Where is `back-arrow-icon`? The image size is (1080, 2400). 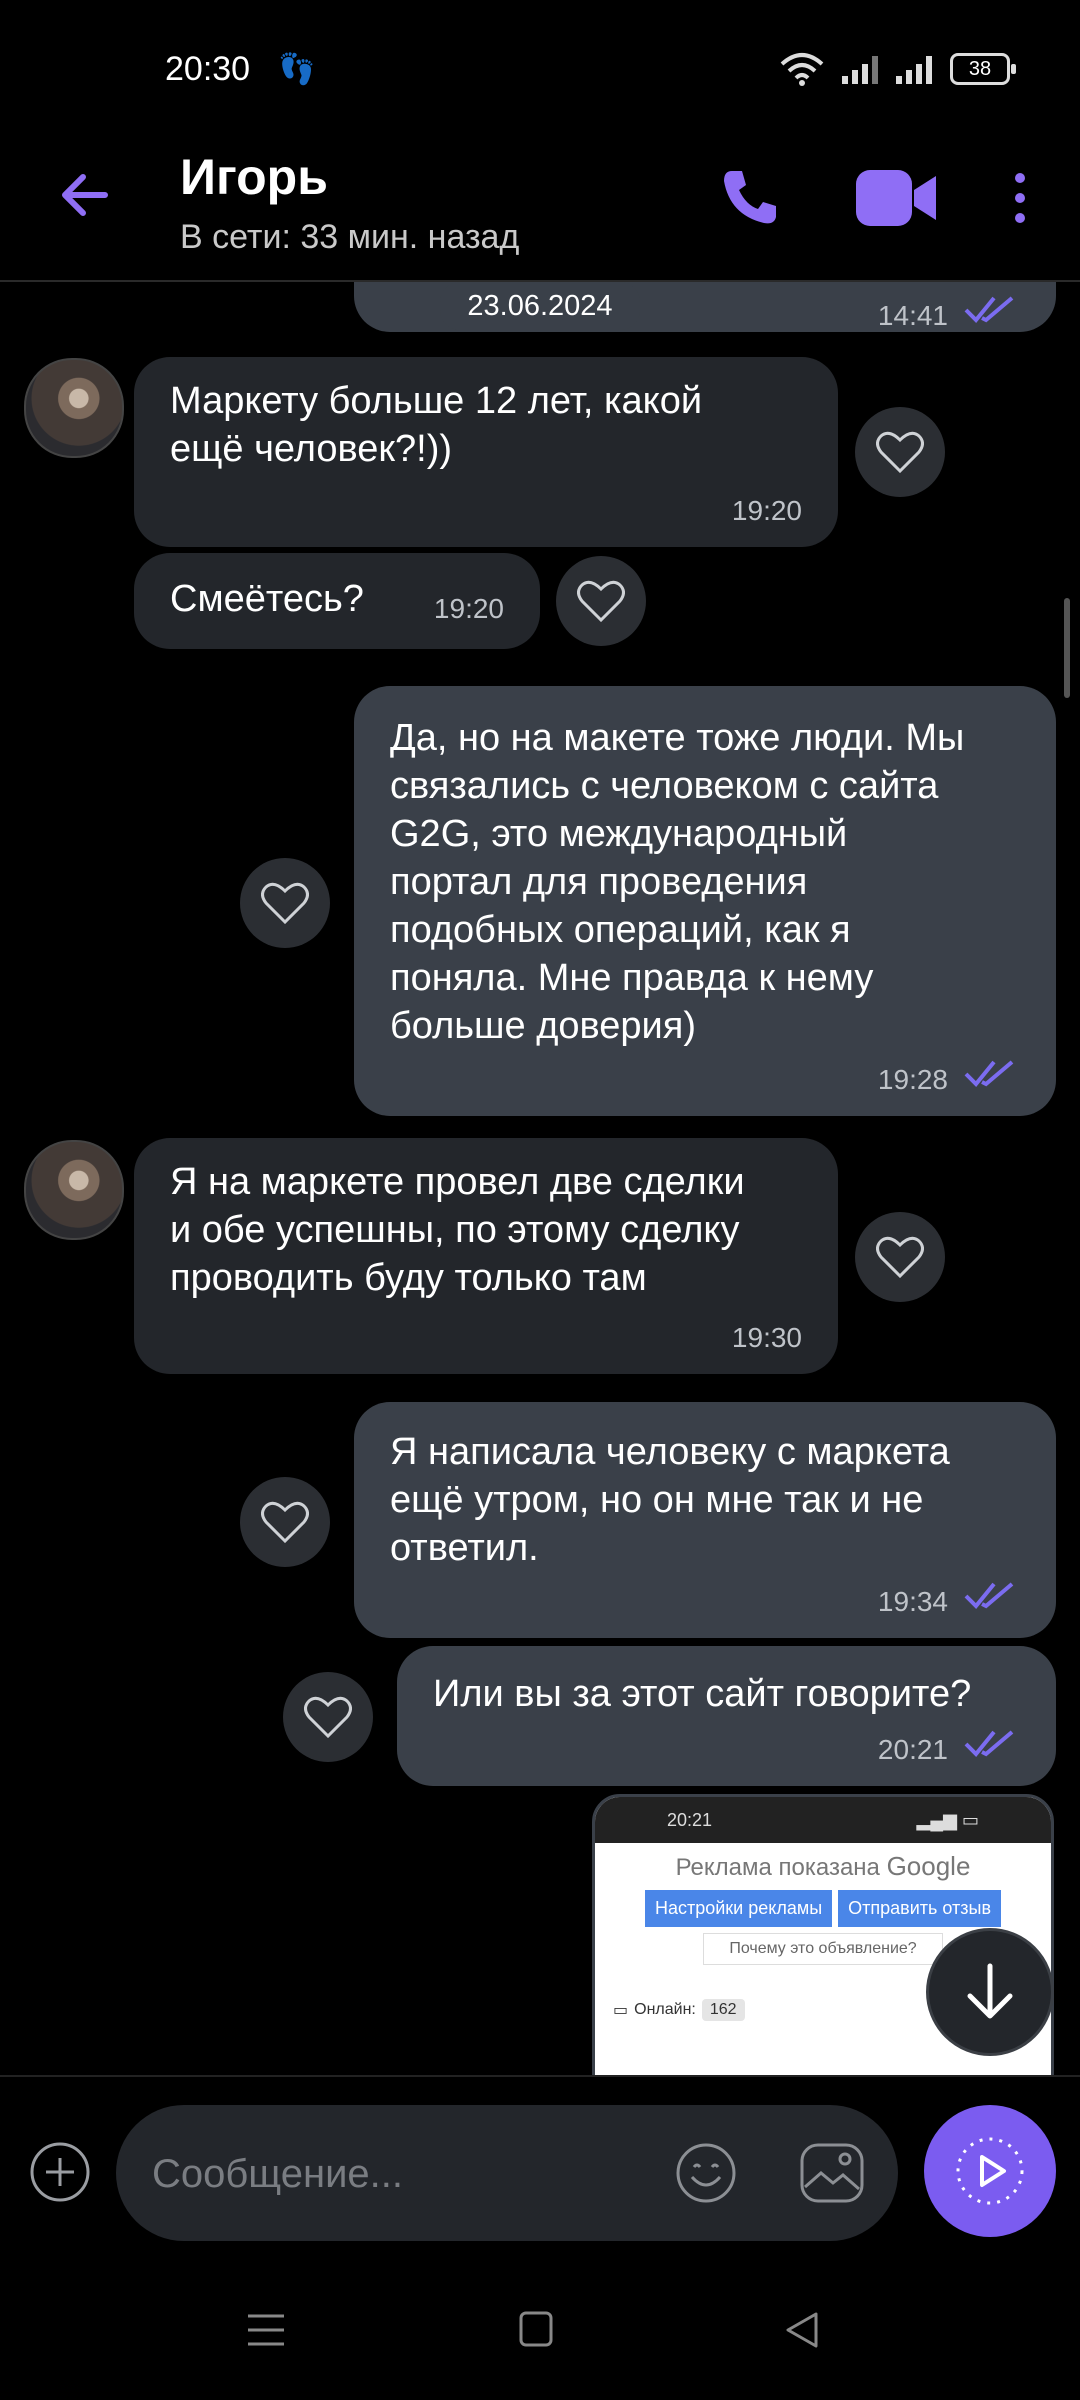
back-arrow-icon is located at coordinates (85, 195).